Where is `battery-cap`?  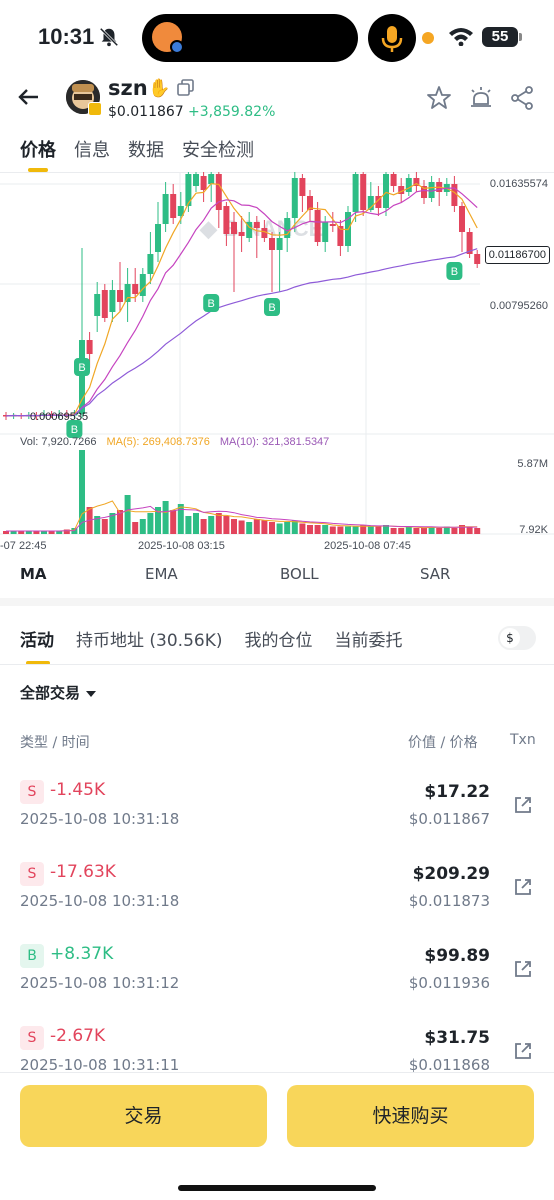 battery-cap is located at coordinates (520, 37).